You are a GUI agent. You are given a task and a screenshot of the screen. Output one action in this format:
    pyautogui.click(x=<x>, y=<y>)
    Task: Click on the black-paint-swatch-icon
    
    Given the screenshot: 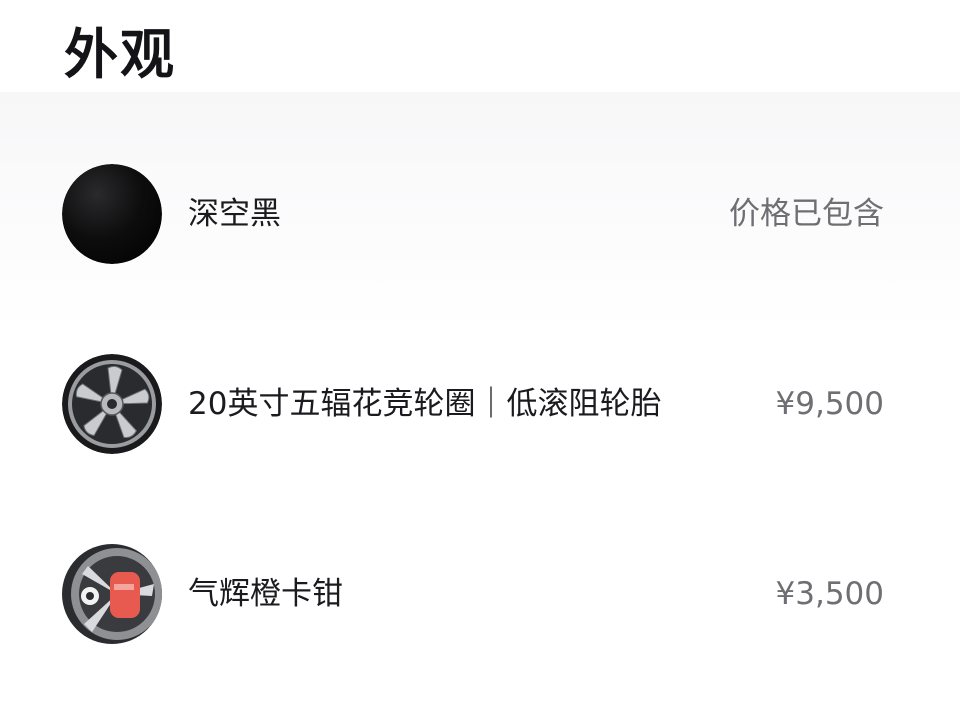 What is the action you would take?
    pyautogui.click(x=112, y=214)
    